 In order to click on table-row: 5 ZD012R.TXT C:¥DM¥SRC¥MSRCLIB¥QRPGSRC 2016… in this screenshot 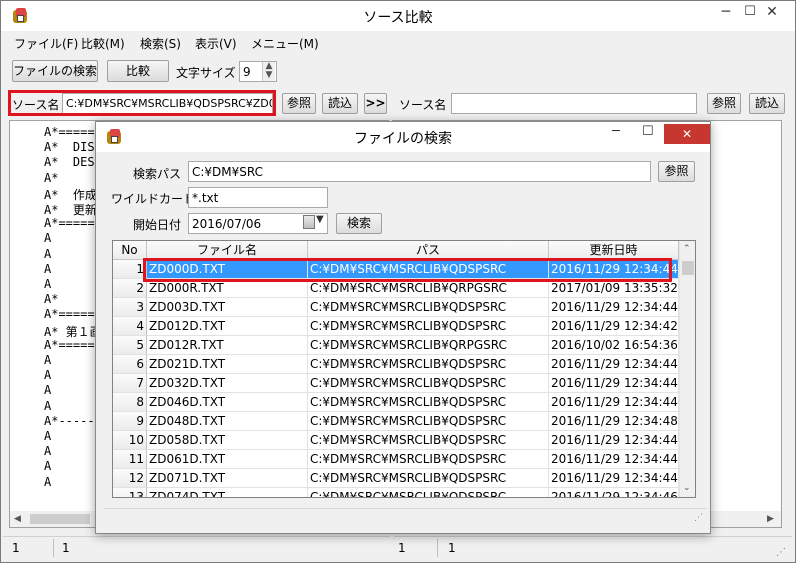, I will do `click(396, 345)`.